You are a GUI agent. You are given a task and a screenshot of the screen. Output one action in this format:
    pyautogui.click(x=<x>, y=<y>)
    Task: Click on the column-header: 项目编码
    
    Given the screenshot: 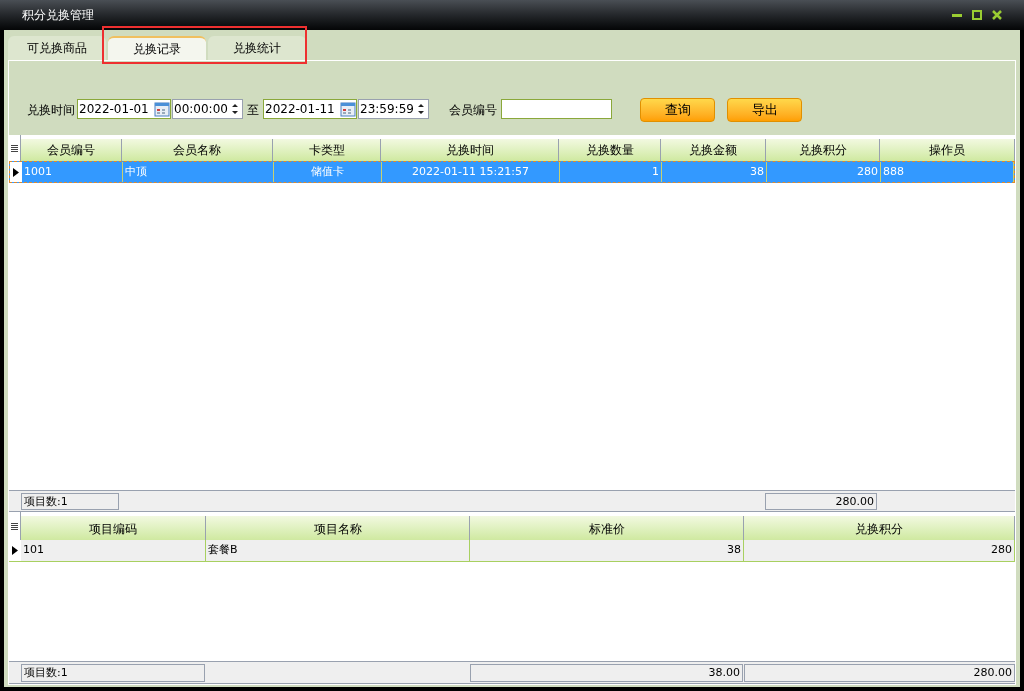 What is the action you would take?
    pyautogui.click(x=113, y=528)
    